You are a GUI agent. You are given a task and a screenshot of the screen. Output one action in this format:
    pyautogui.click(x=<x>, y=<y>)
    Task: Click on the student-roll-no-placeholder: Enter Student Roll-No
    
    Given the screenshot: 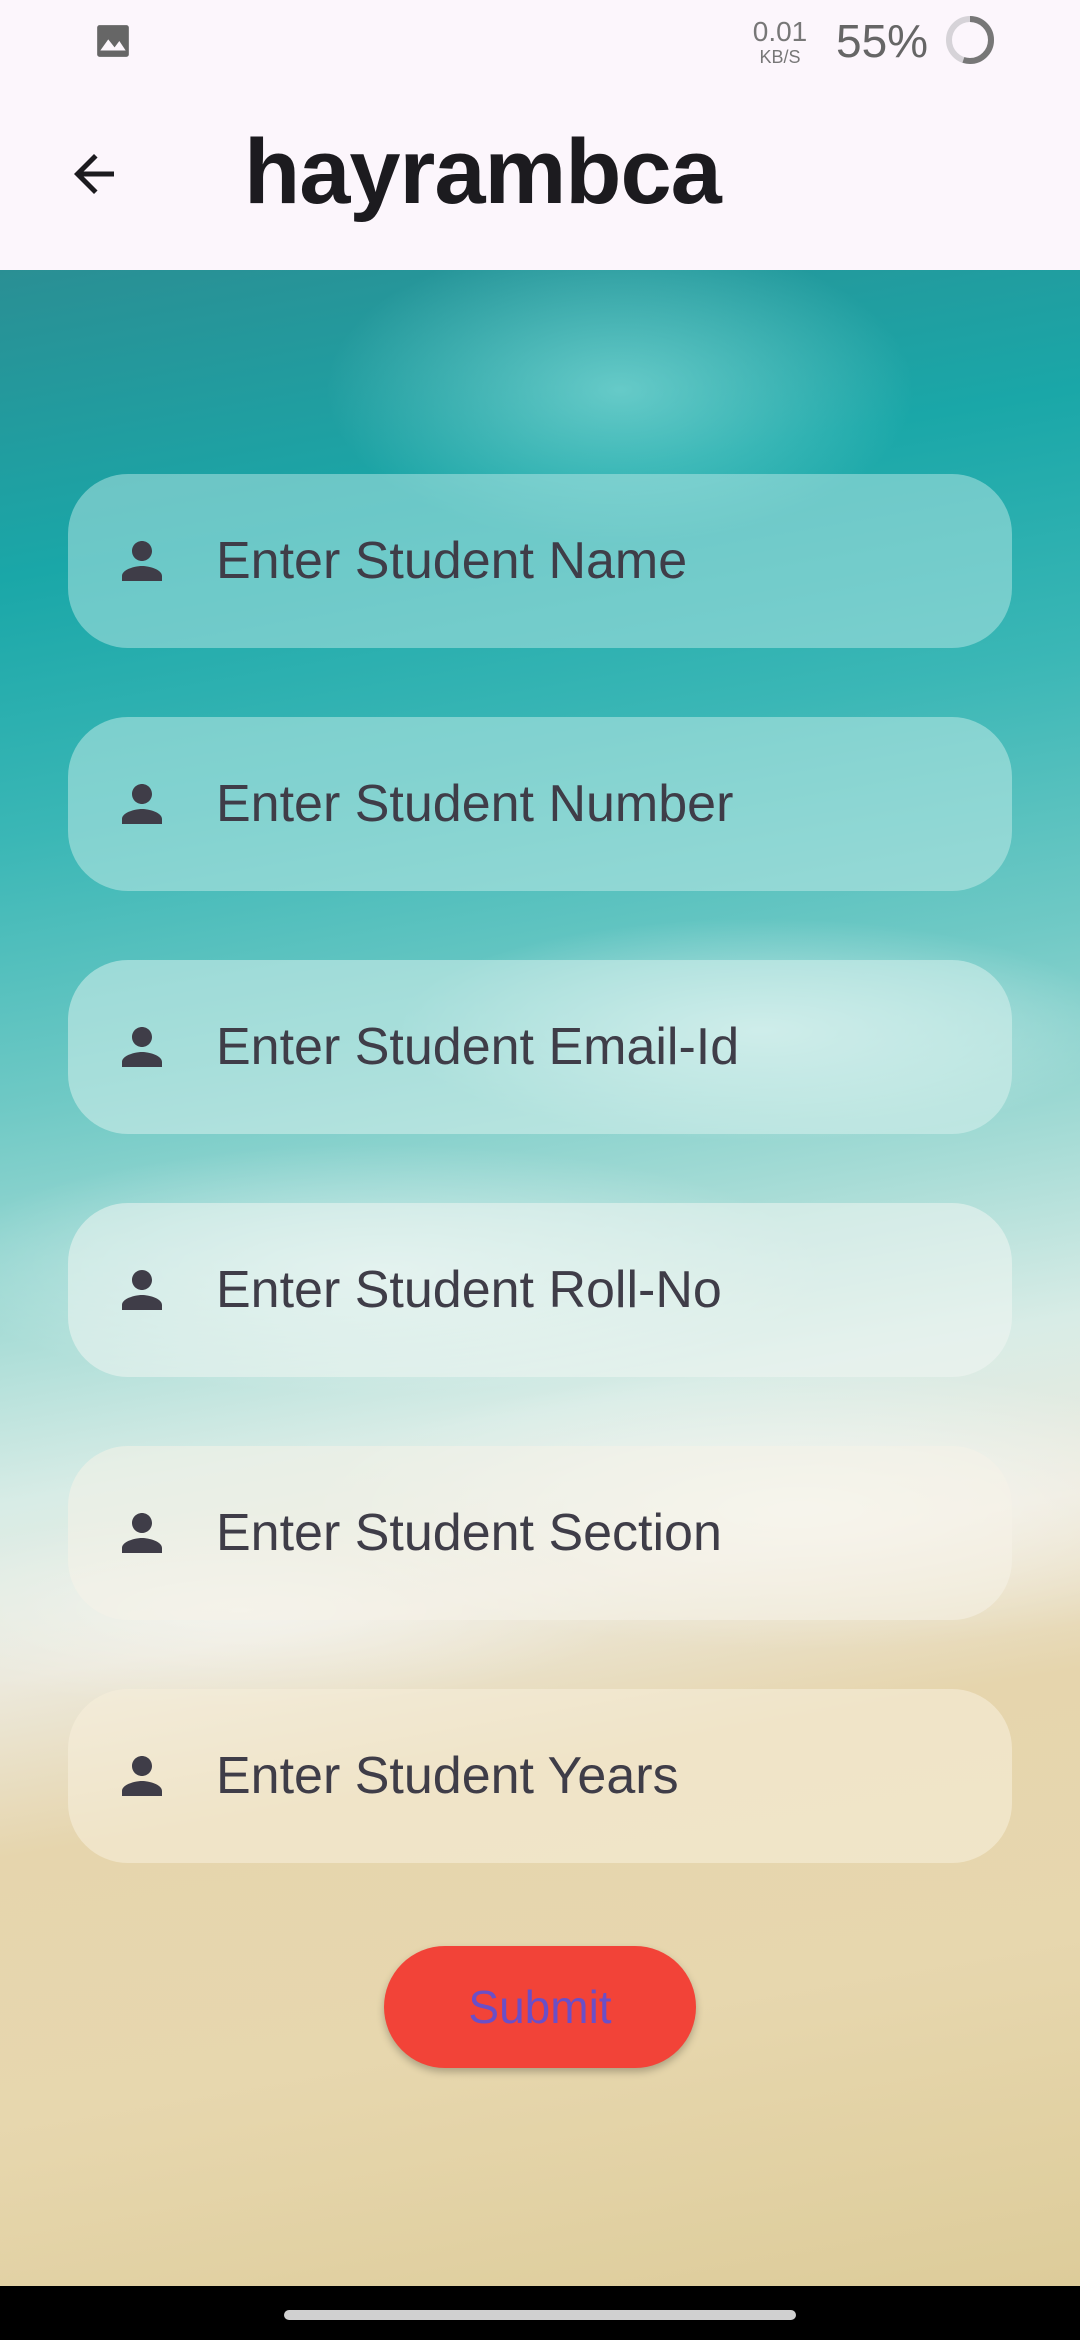 What is the action you would take?
    pyautogui.click(x=469, y=1290)
    